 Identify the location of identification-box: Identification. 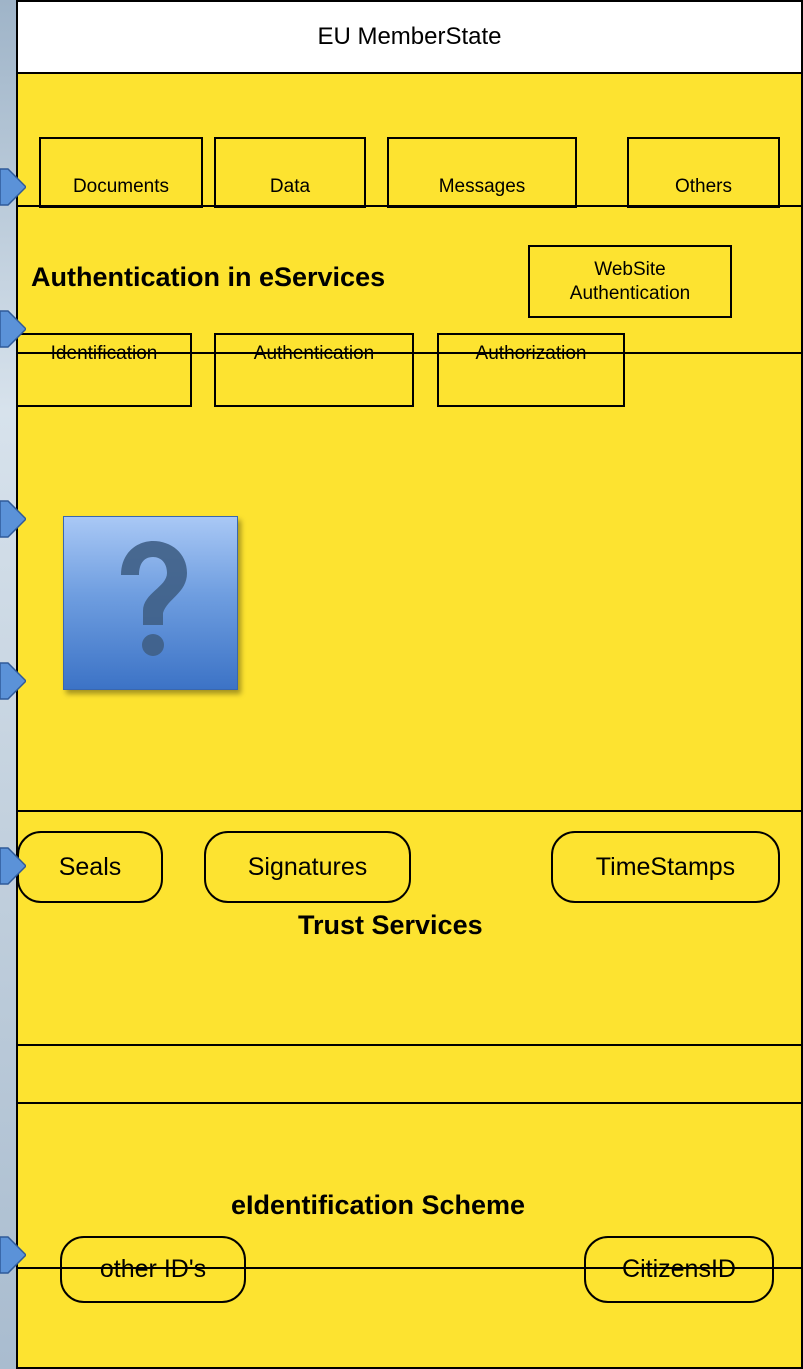
(104, 370).